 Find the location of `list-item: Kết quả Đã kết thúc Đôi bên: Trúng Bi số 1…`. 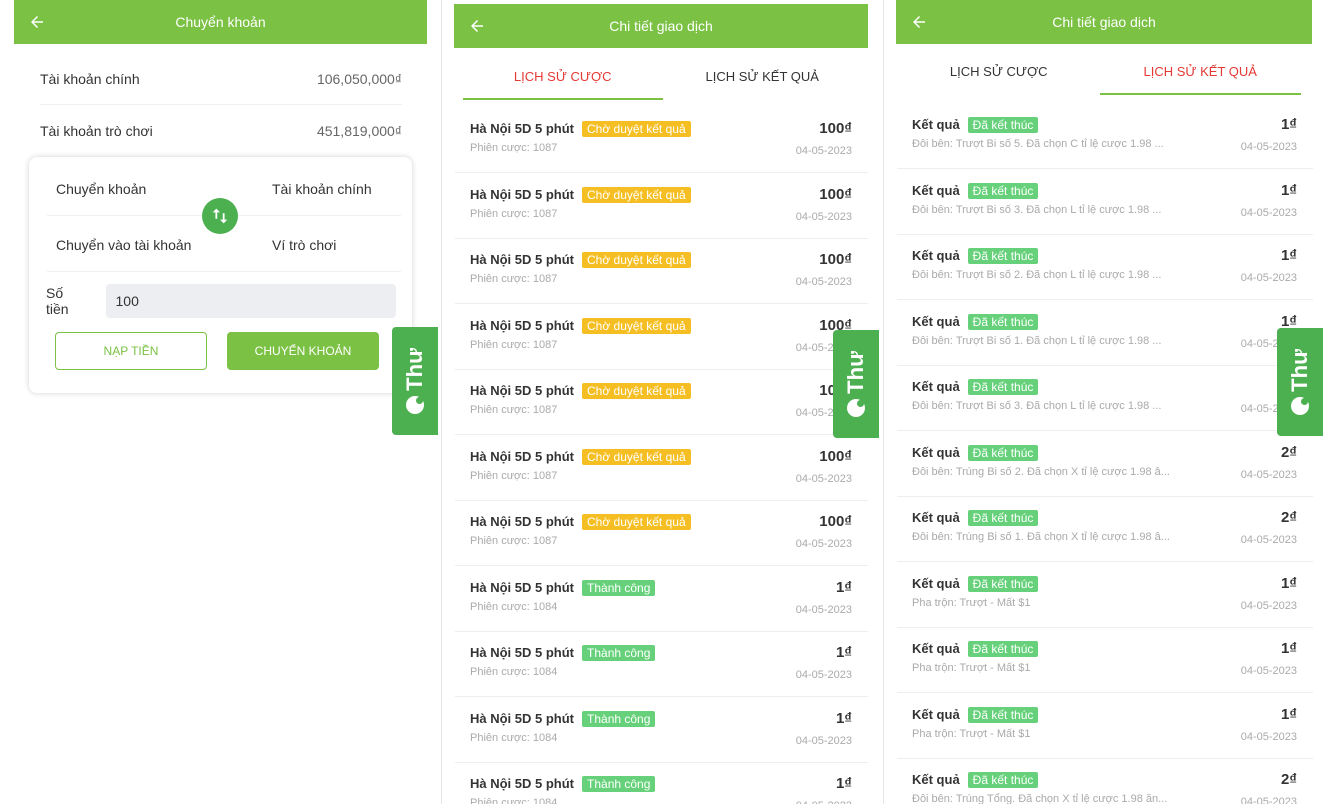

list-item: Kết quả Đã kết thúc Đôi bên: Trúng Bi số 1… is located at coordinates (1105, 529).